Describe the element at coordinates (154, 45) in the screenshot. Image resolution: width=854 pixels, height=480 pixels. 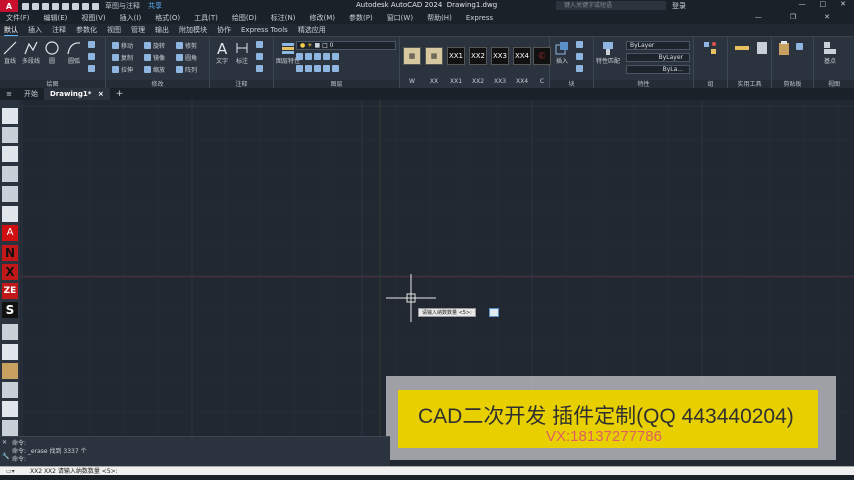
I see `rotate-tool: 旋转` at that location.